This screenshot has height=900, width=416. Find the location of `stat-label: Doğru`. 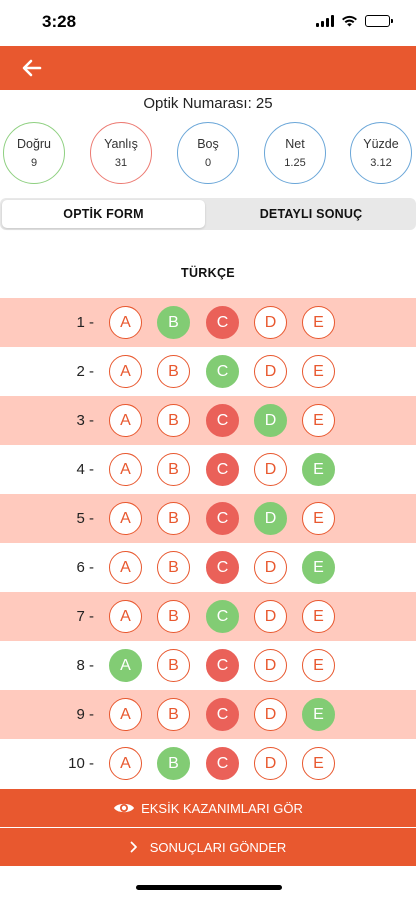

stat-label: Doğru is located at coordinates (34, 144).